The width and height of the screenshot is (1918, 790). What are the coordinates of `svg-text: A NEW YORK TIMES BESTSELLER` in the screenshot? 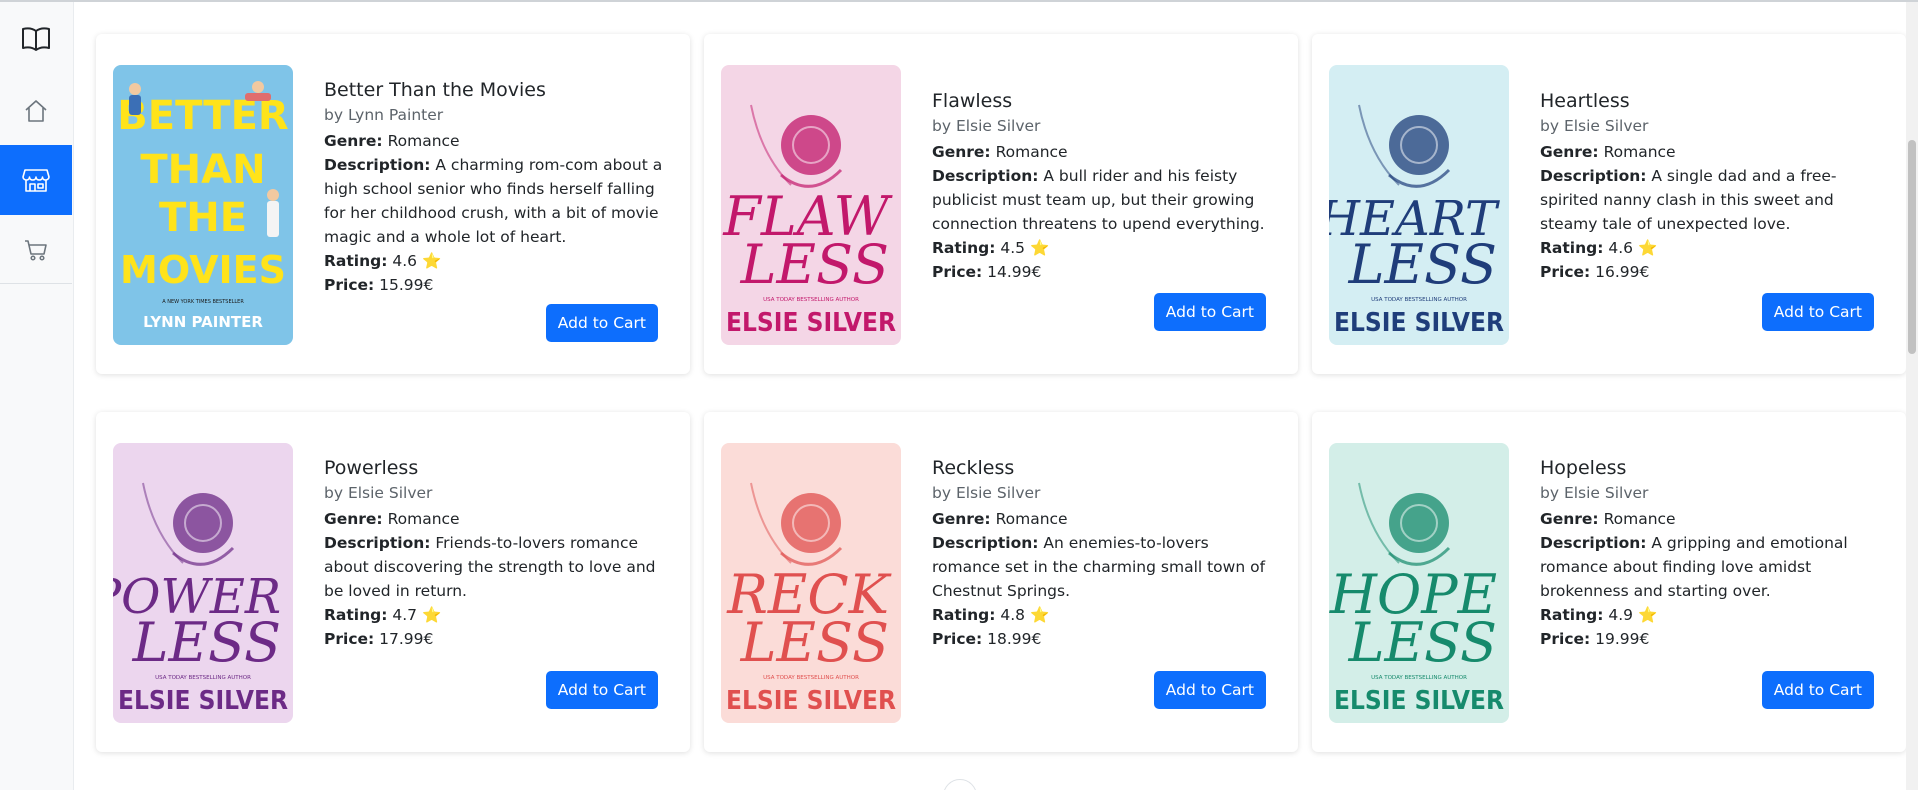 It's located at (203, 302).